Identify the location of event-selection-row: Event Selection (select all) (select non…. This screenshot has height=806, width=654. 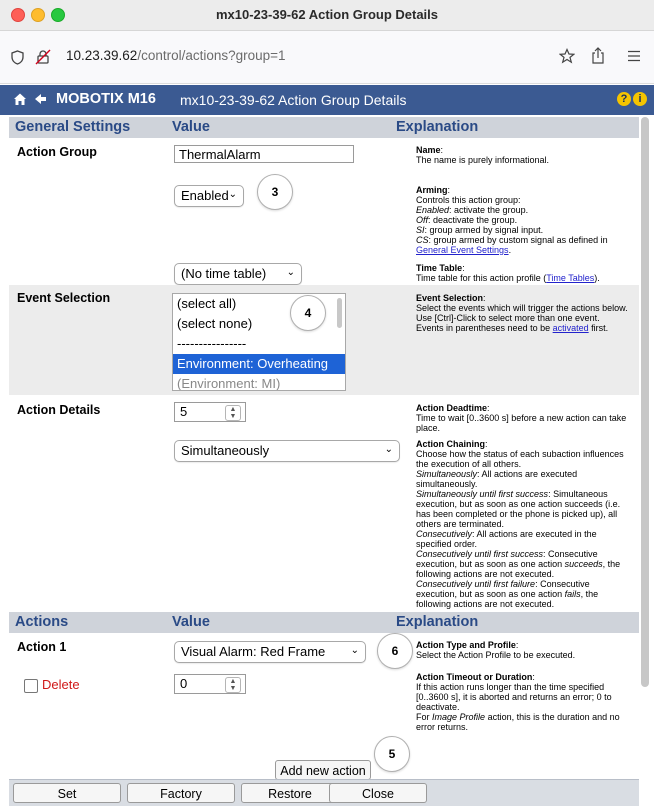
(324, 340).